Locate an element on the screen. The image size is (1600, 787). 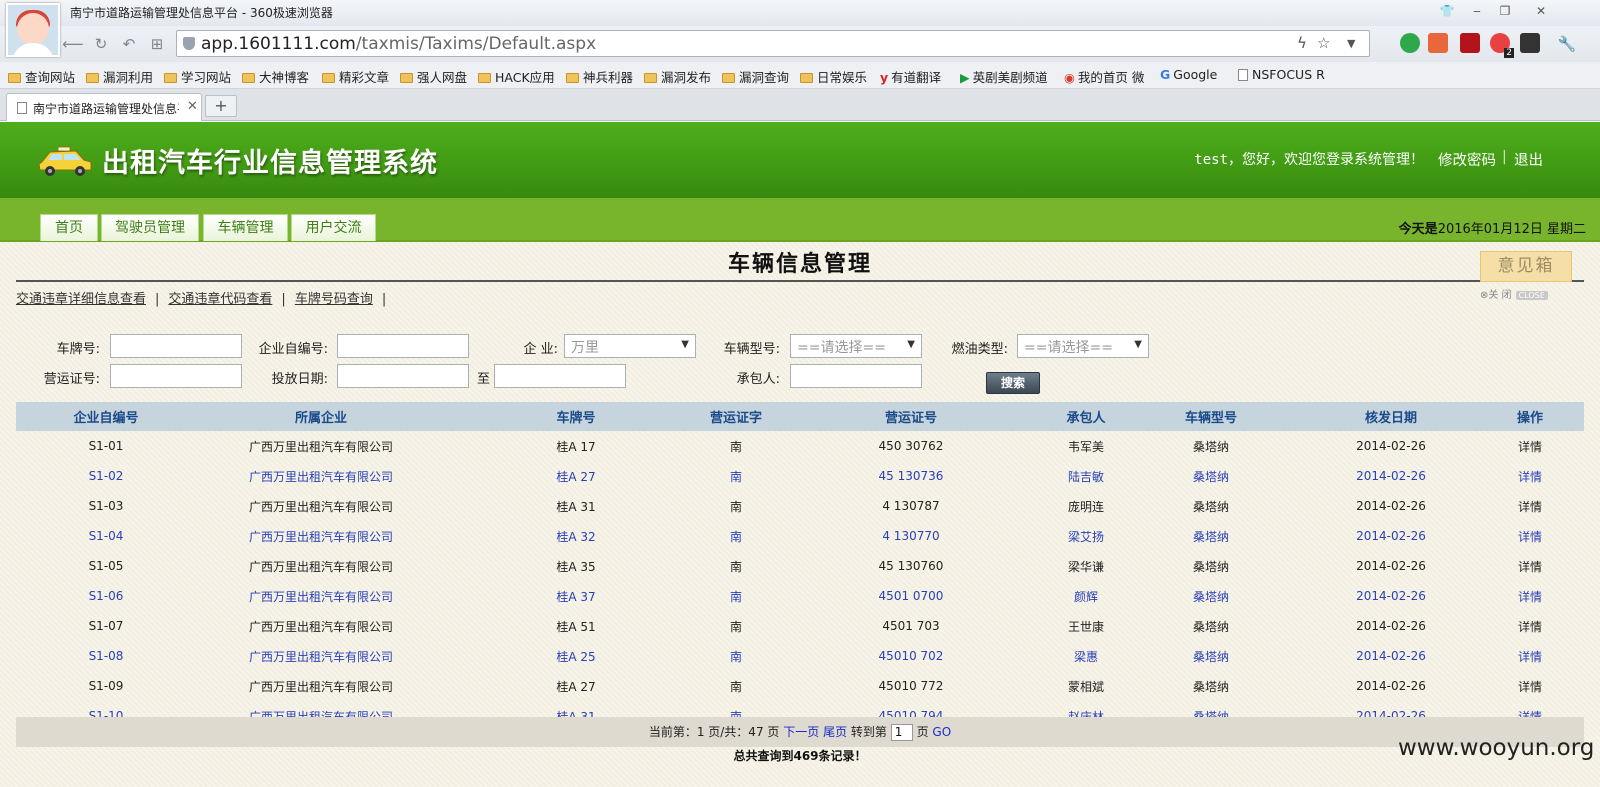
vehicle-type-select: ==请选择== ▼ is located at coordinates (856, 346).